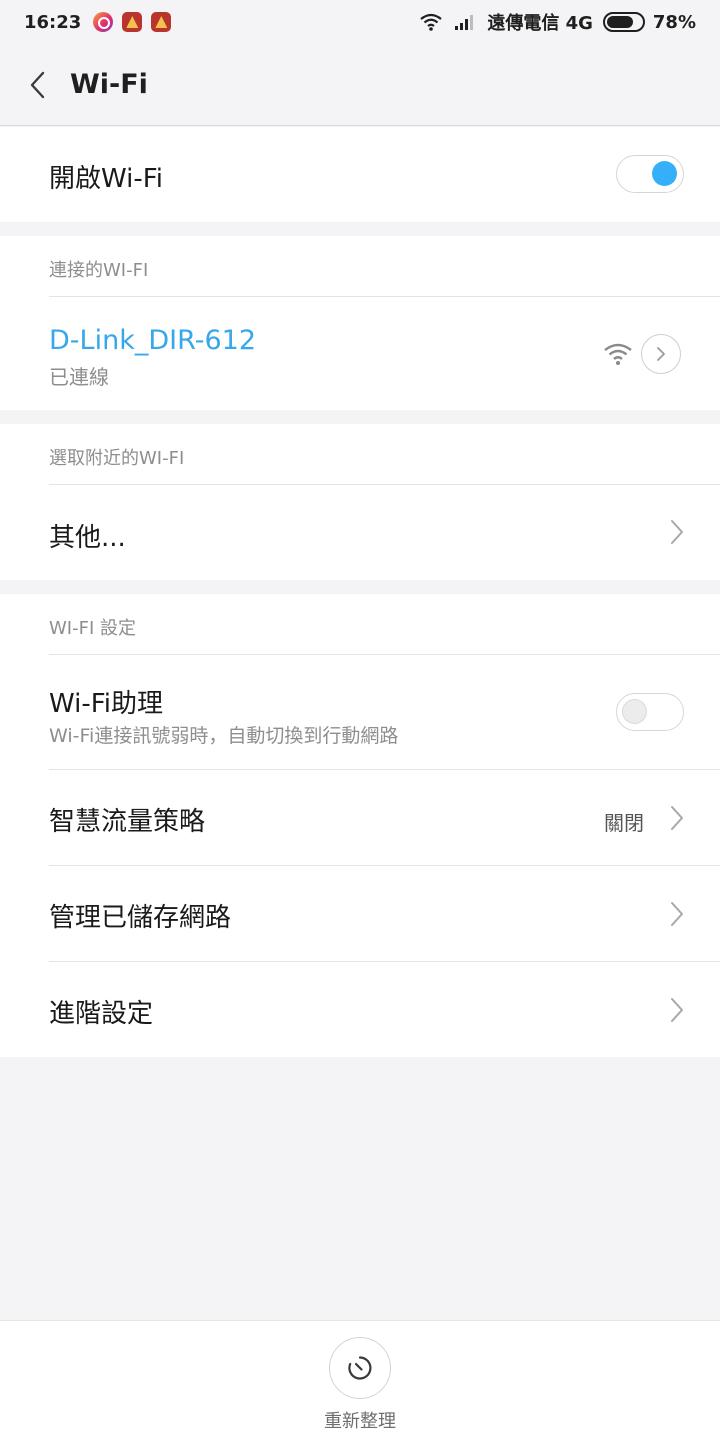 Image resolution: width=720 pixels, height=1440 pixels. What do you see at coordinates (99, 270) in the screenshot?
I see `connected-section-label: 連接的WI-FI` at bounding box center [99, 270].